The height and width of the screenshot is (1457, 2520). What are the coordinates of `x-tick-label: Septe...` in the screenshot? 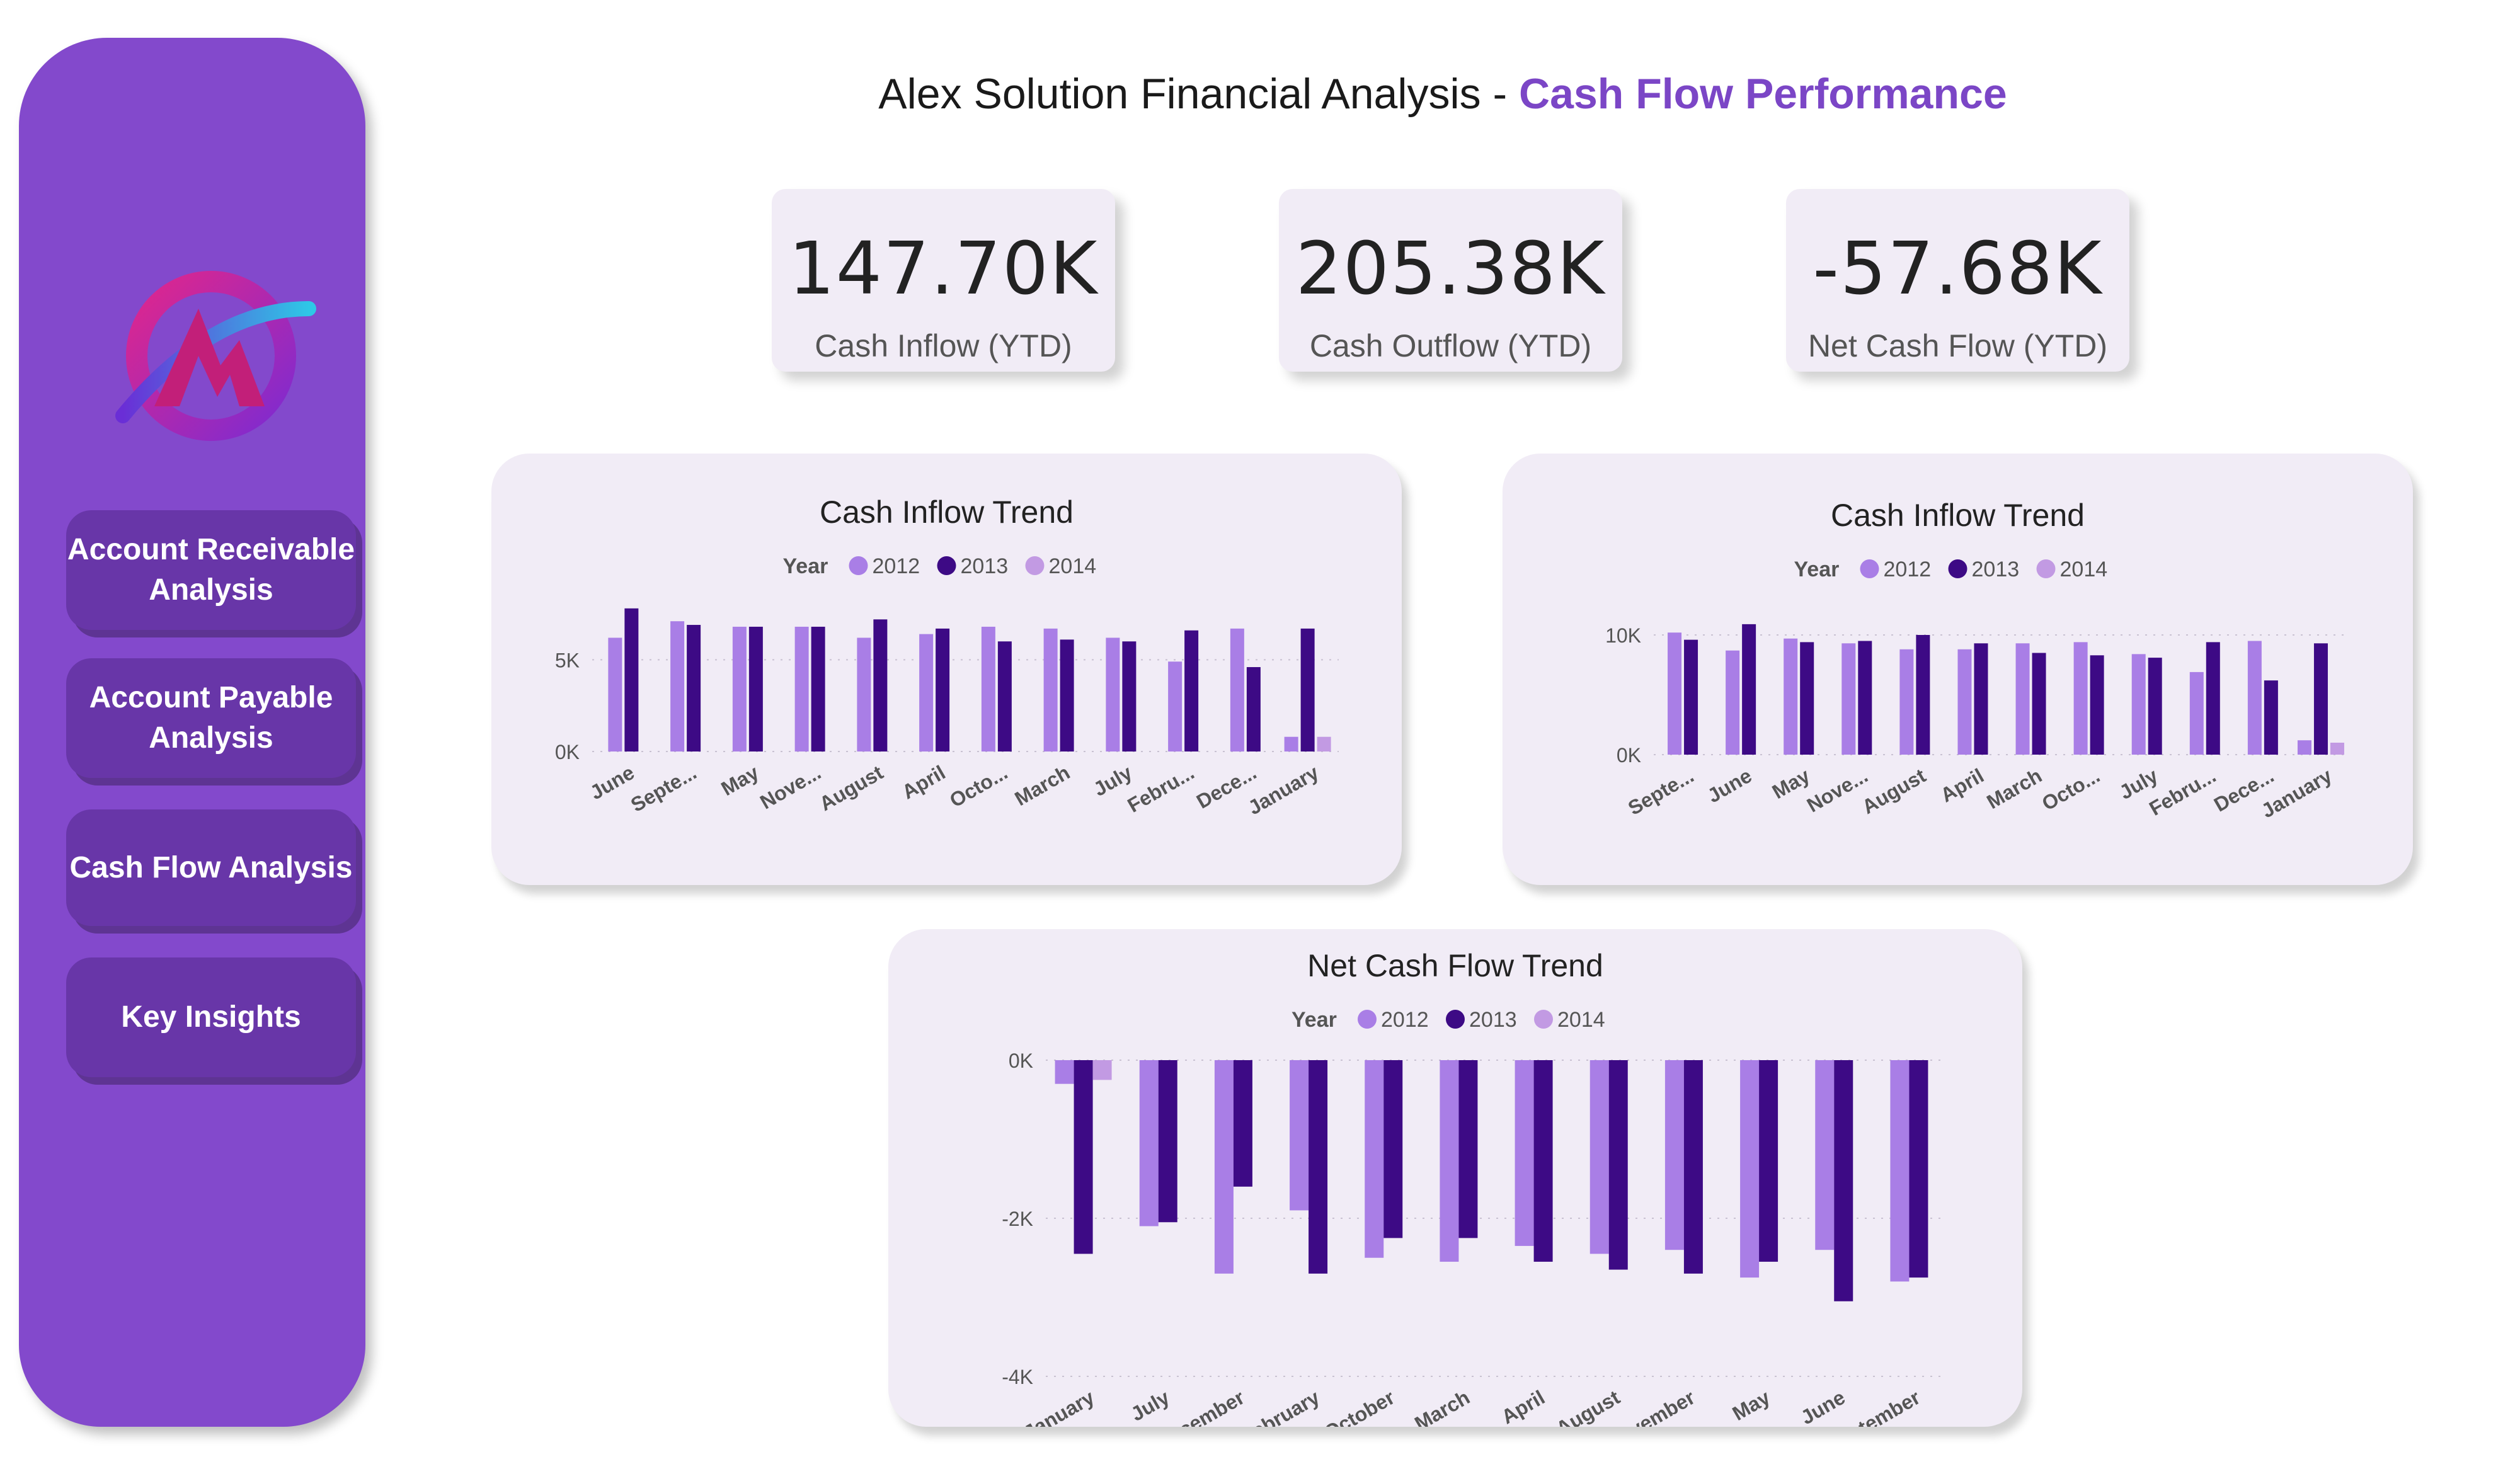 It's located at (664, 788).